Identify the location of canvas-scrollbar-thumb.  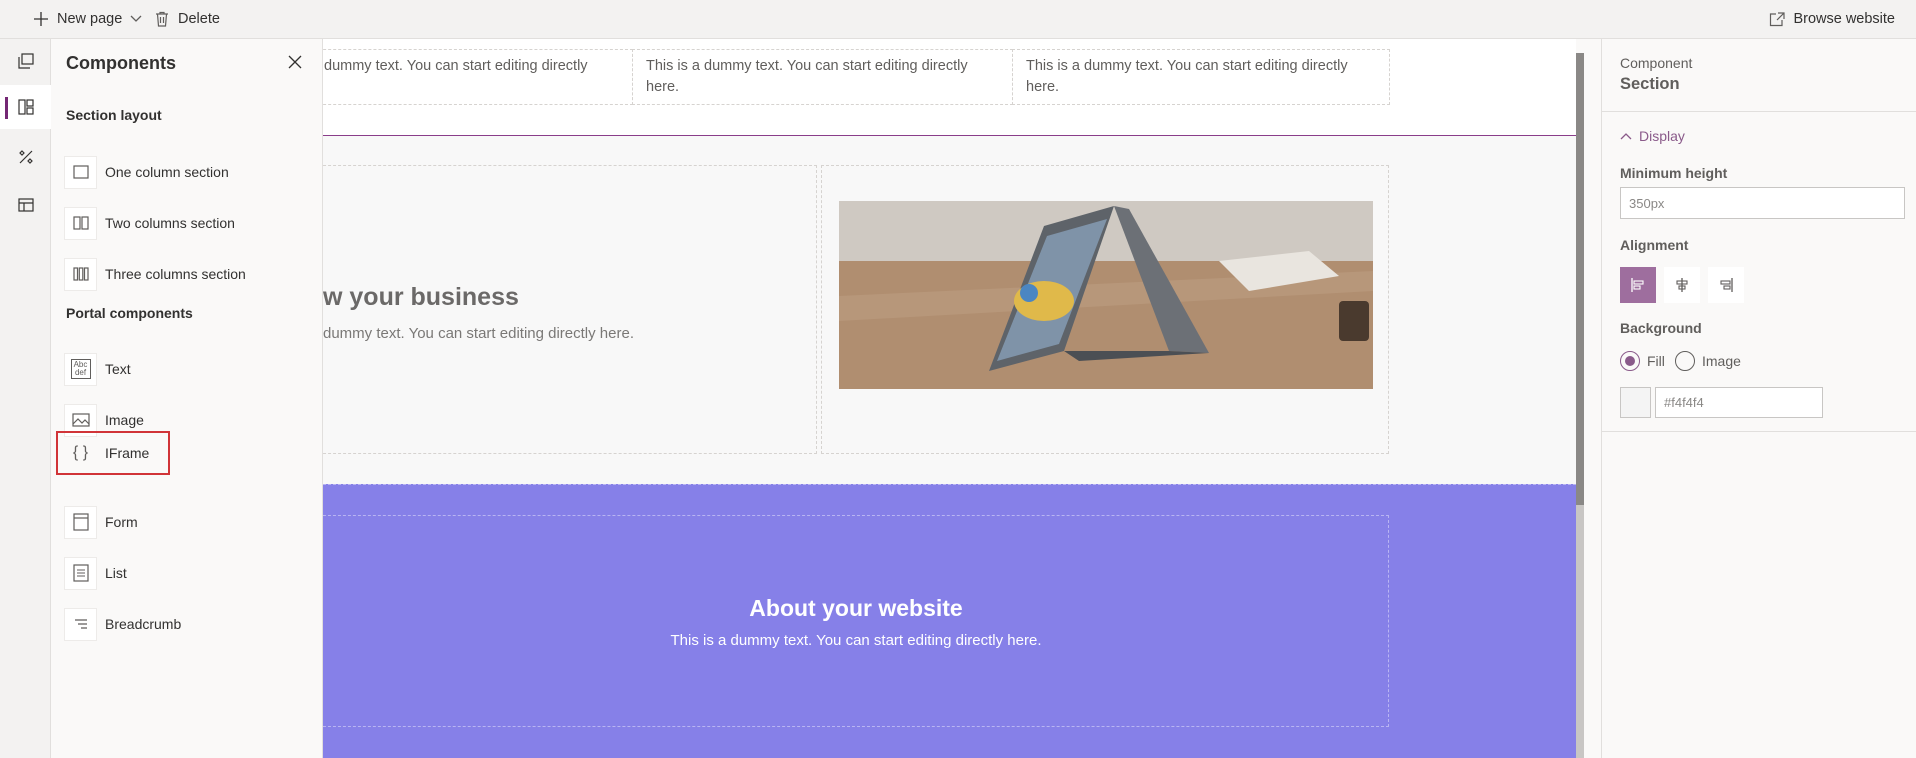
(1580, 279).